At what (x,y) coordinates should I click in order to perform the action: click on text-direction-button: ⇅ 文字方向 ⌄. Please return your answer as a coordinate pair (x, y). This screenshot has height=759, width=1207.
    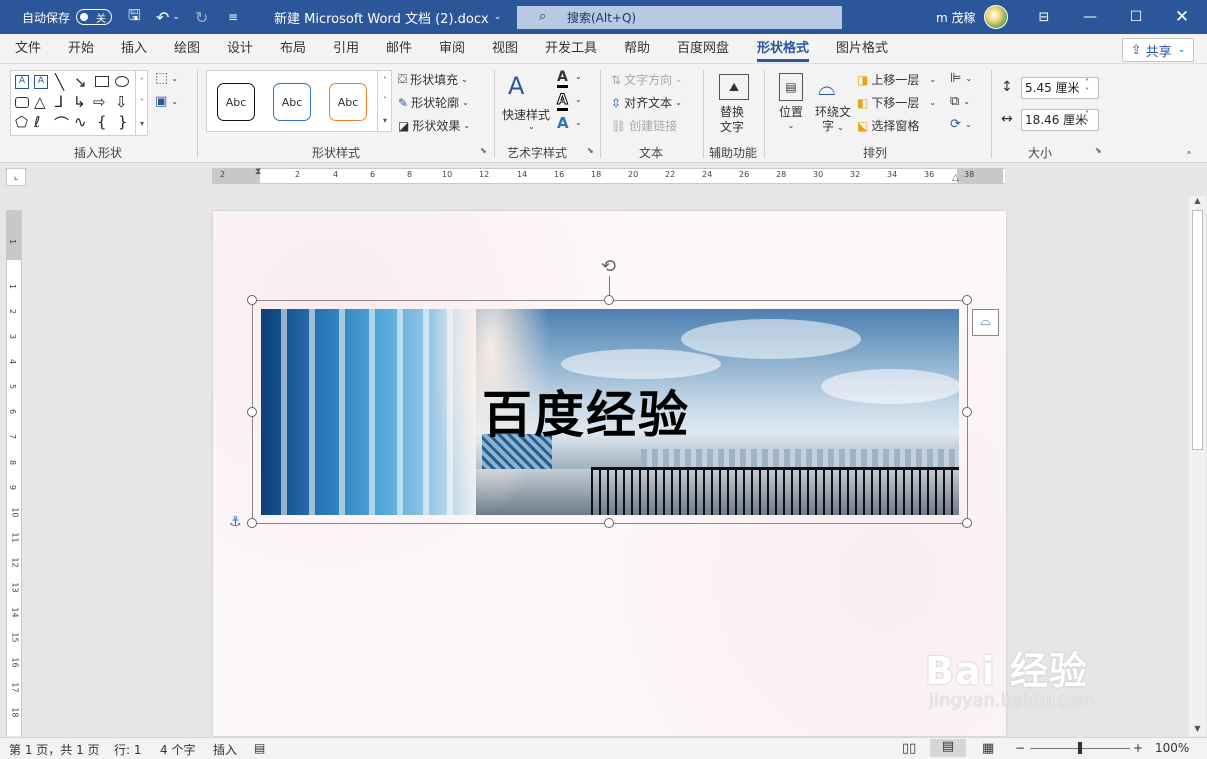
    Looking at the image, I should click on (646, 79).